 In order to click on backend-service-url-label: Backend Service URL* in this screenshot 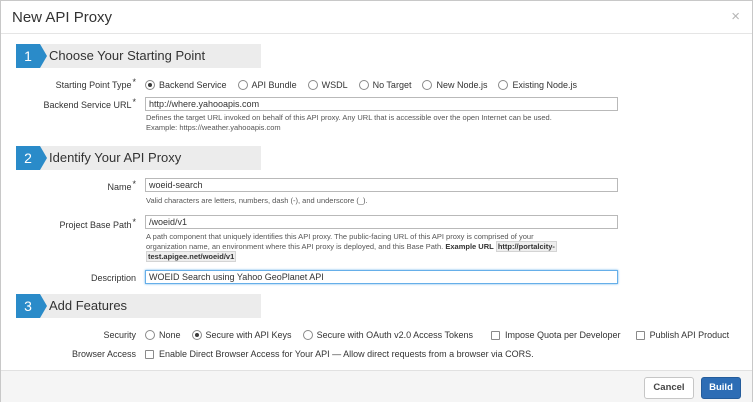, I will do `click(89, 103)`.